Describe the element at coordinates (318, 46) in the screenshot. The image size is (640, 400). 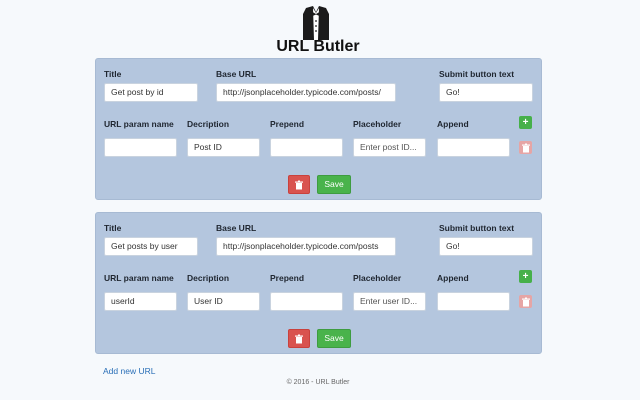
I see `app-title: URL Butler` at that location.